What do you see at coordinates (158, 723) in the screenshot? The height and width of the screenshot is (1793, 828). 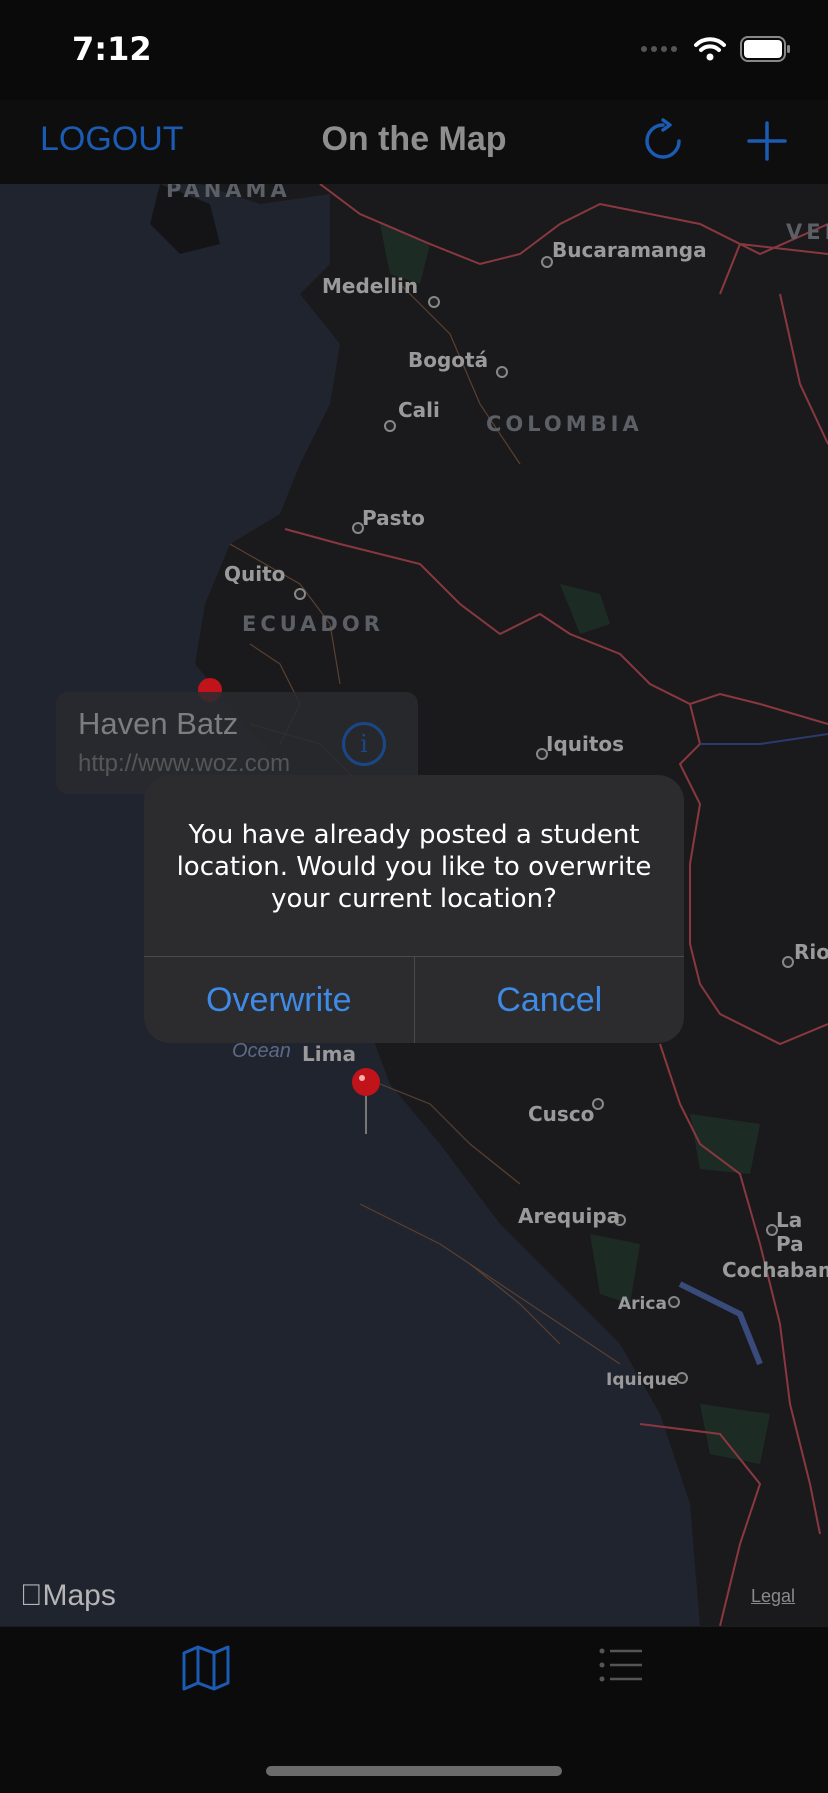 I see `callout-title: Haven Batz` at bounding box center [158, 723].